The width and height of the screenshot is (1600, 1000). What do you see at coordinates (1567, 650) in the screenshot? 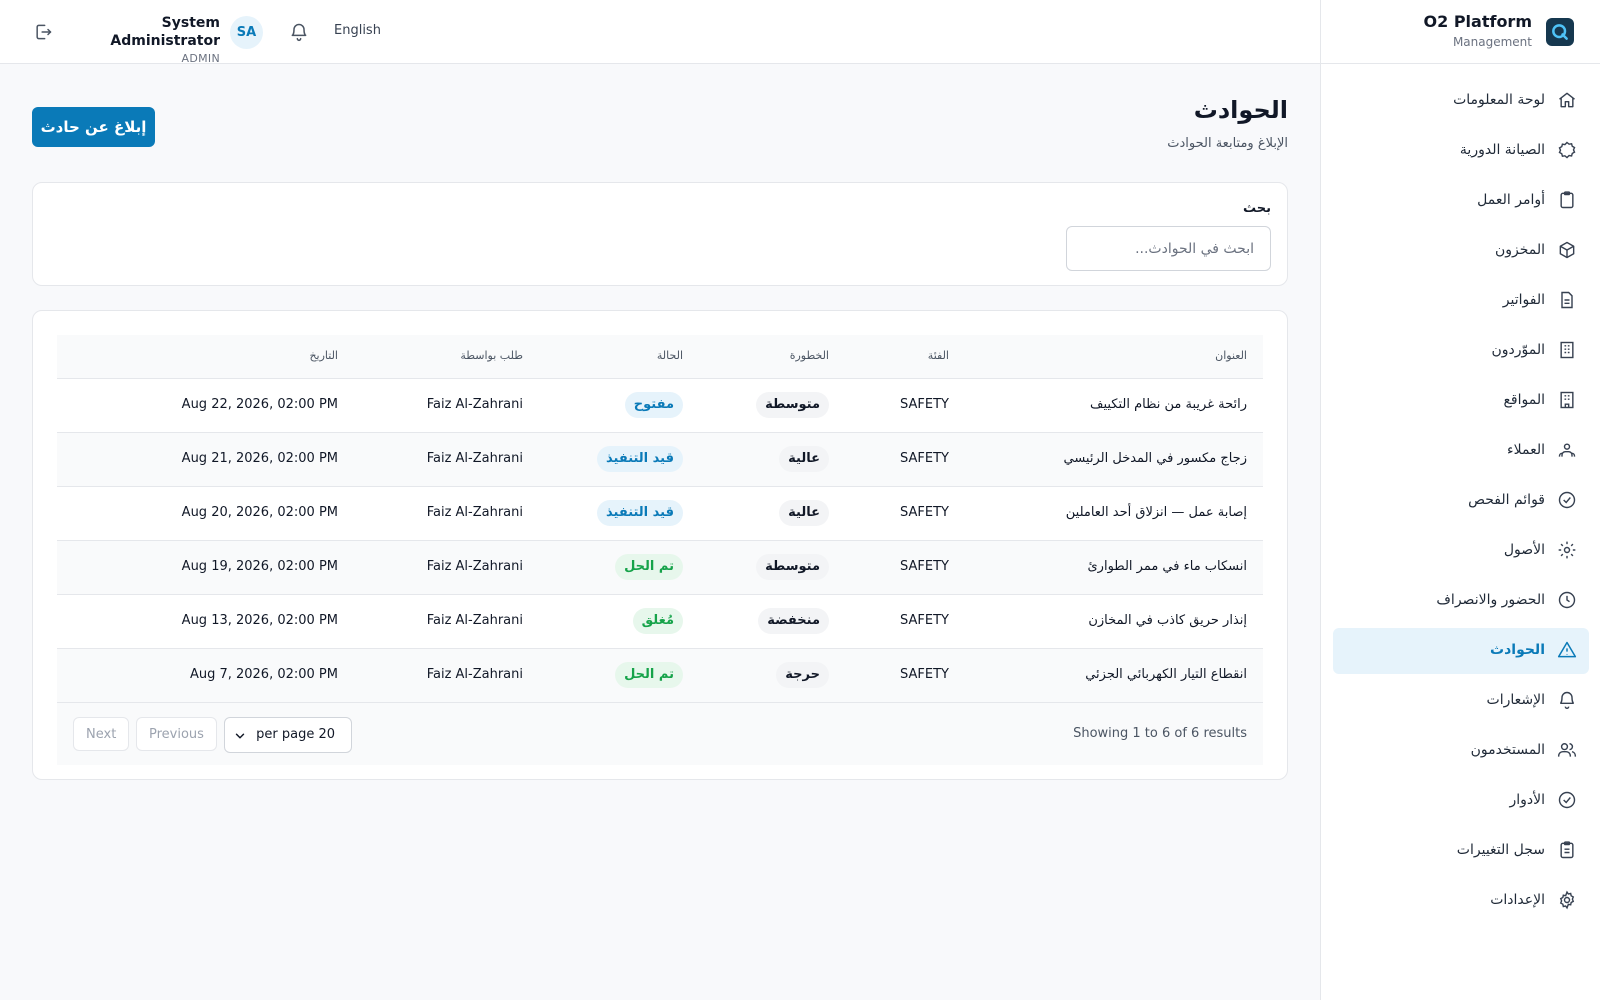
I see `warning-triangle-icon` at bounding box center [1567, 650].